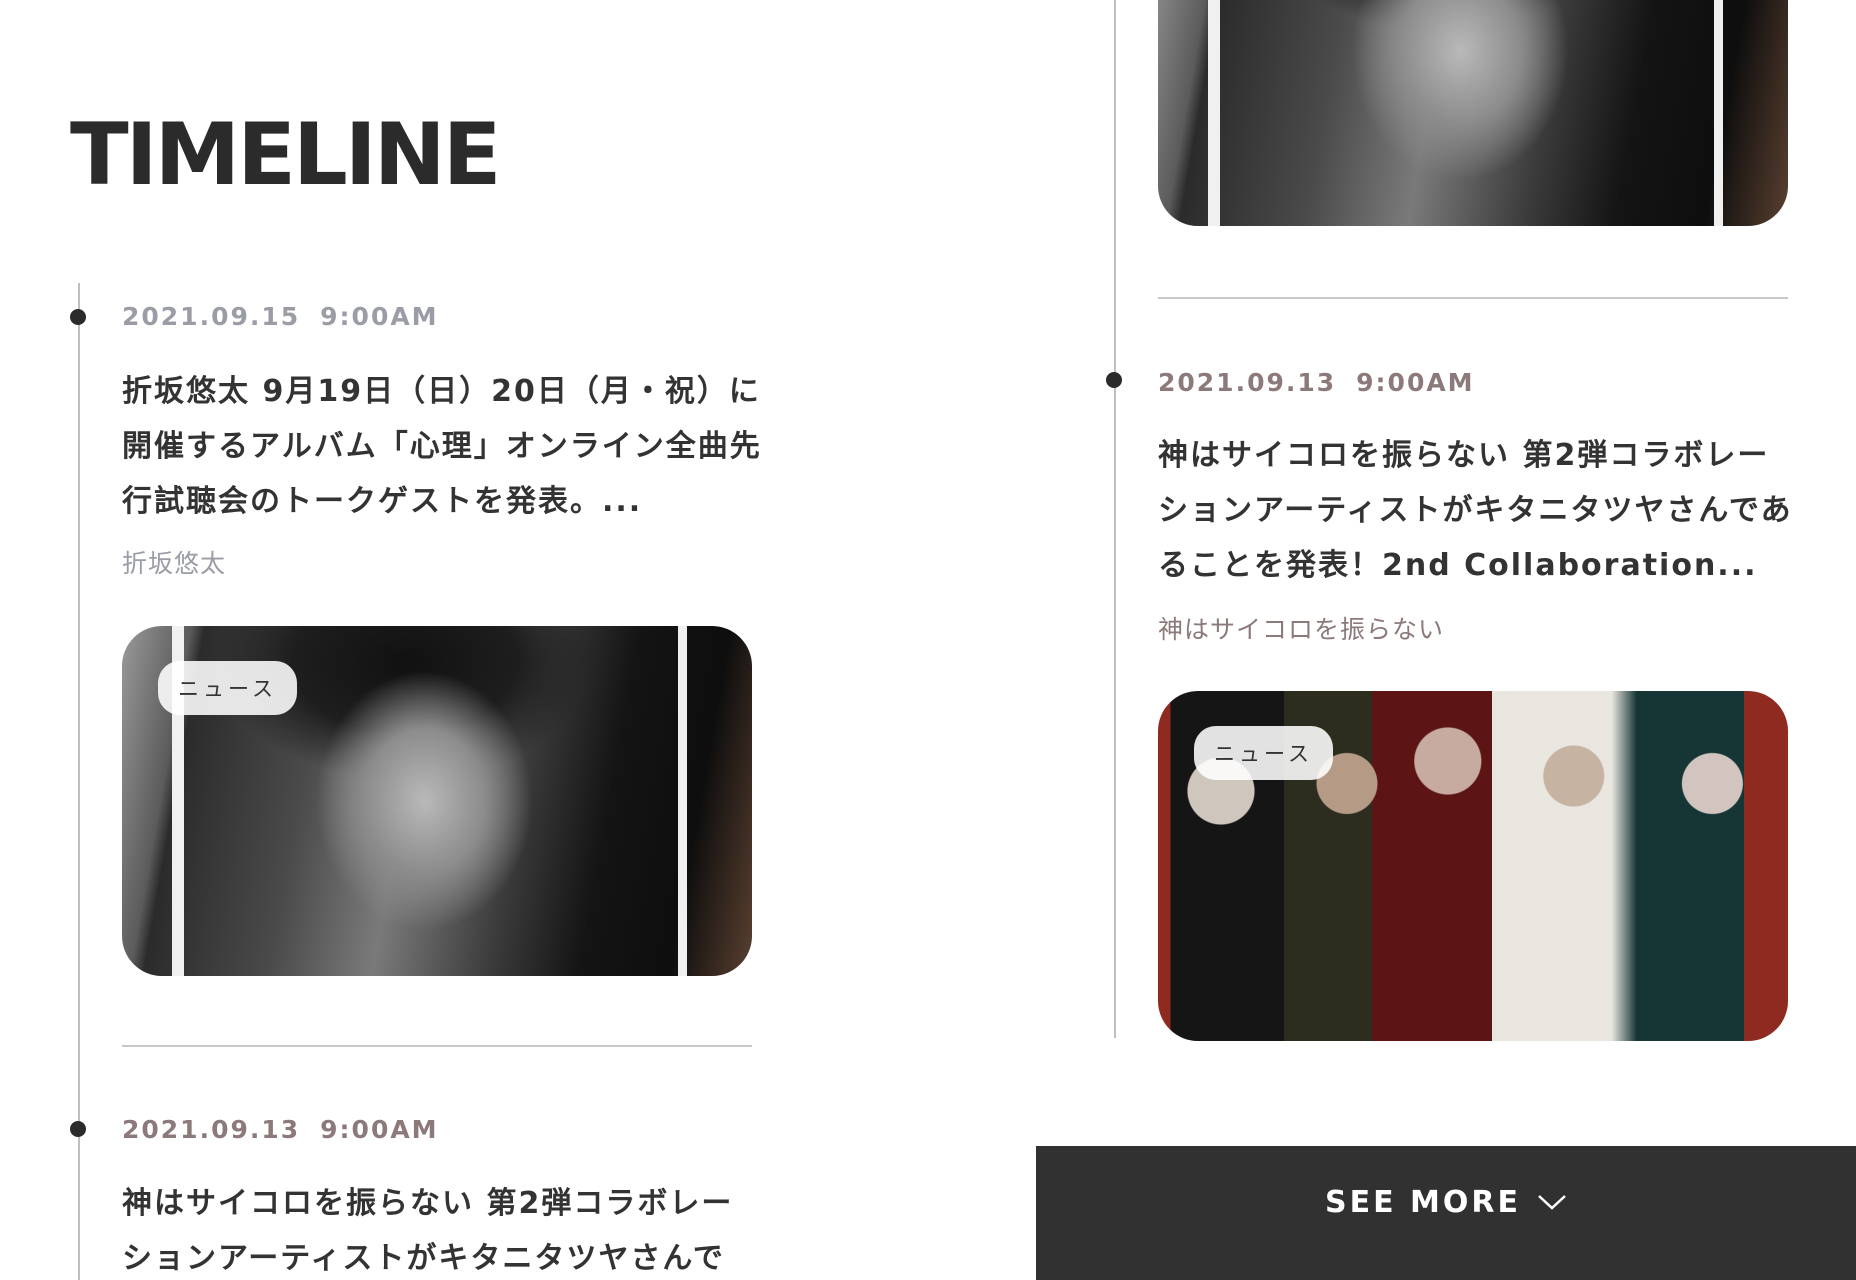  What do you see at coordinates (1552, 1202) in the screenshot?
I see `chevron-down-icon` at bounding box center [1552, 1202].